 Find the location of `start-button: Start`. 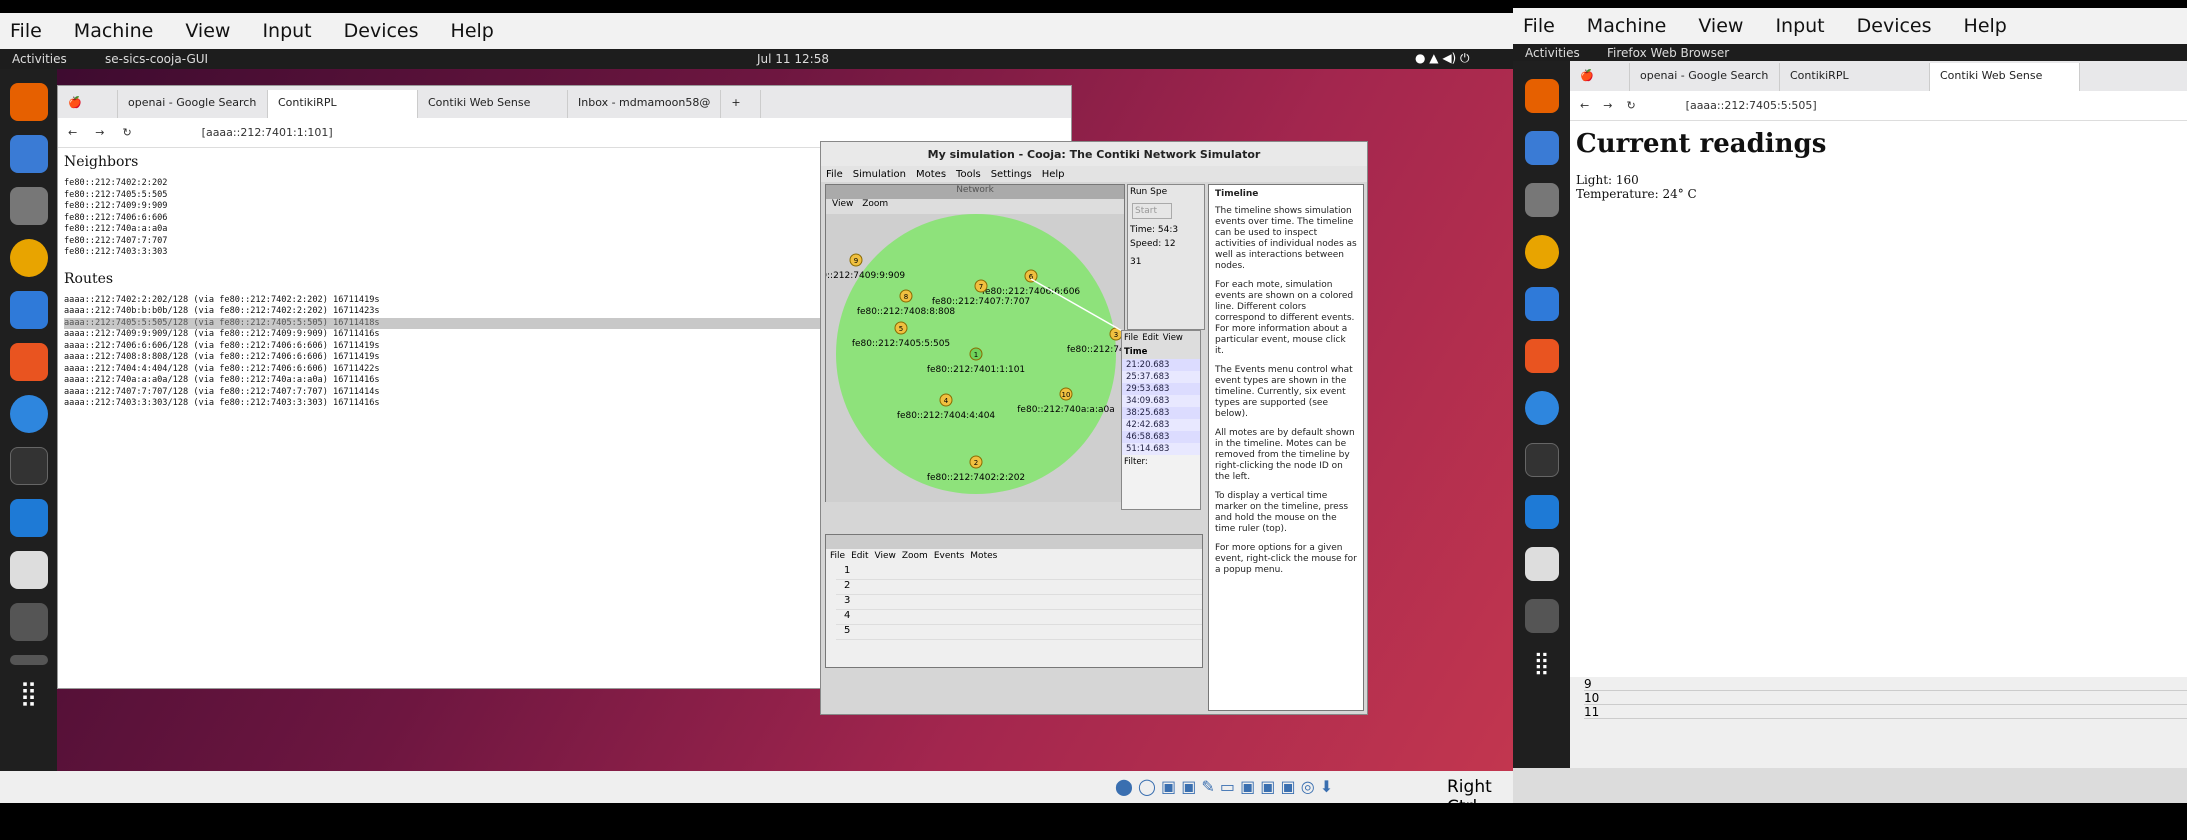

start-button: Start is located at coordinates (1152, 211).